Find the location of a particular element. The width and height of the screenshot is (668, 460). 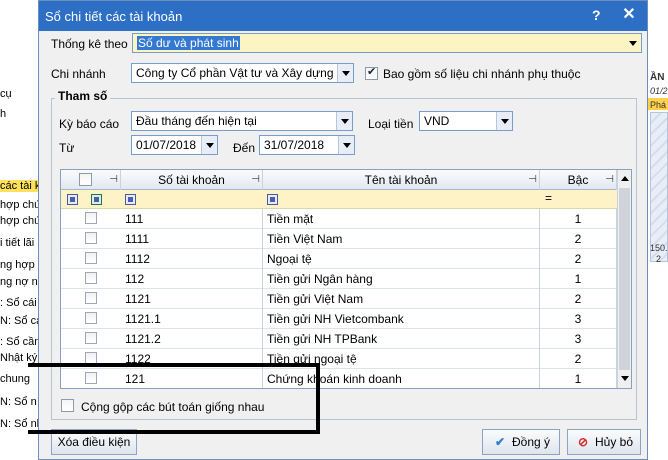

scroll-down-icon is located at coordinates (625, 378).